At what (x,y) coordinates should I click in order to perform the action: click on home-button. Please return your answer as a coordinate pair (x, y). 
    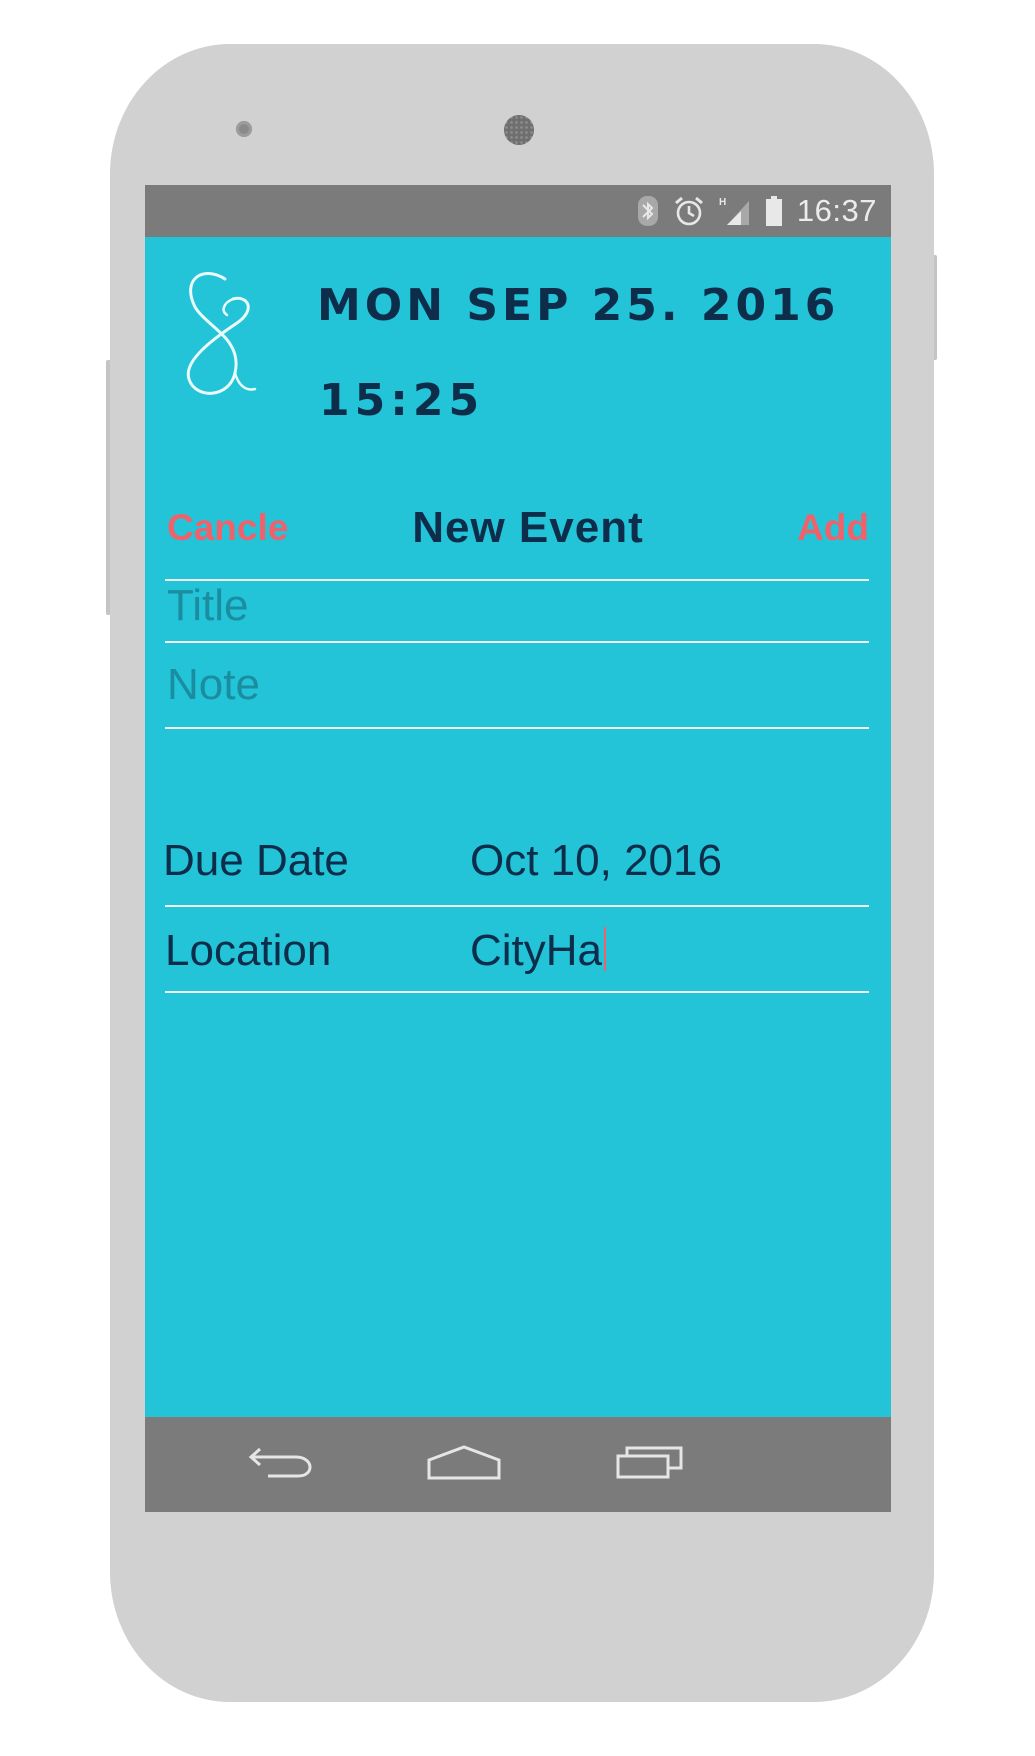
    Looking at the image, I should click on (464, 1464).